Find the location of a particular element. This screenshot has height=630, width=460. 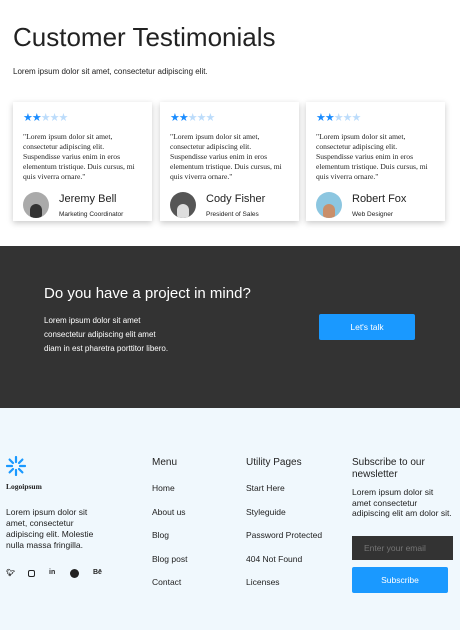

linkedin-icon: in is located at coordinates (52, 572).